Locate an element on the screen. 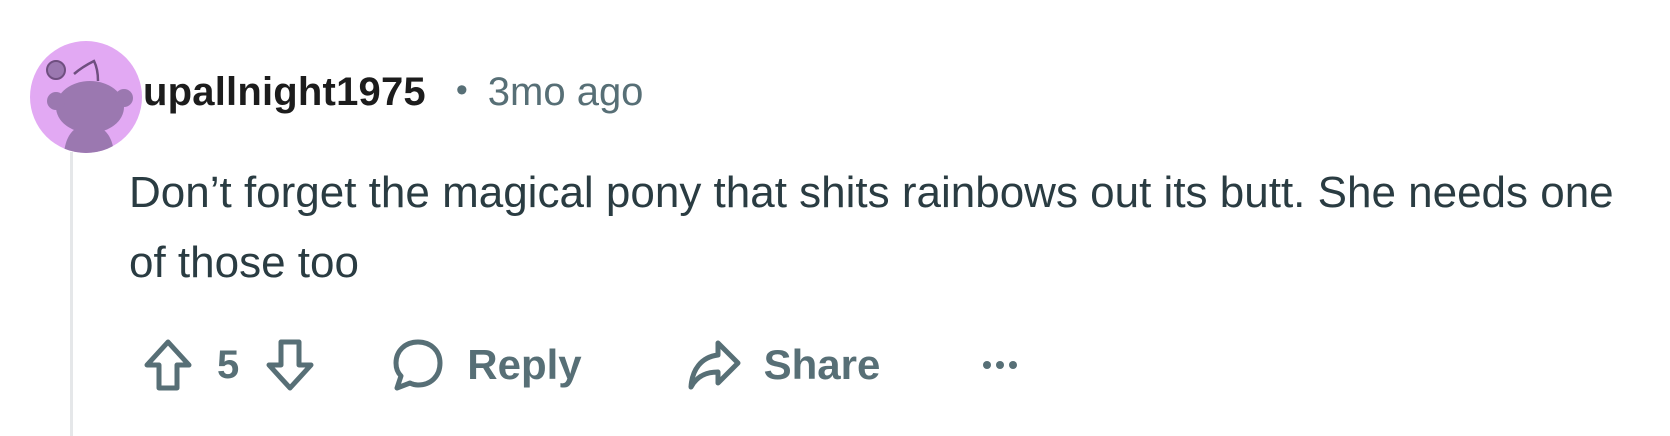 The width and height of the screenshot is (1670, 436). avatar is located at coordinates (86, 97).